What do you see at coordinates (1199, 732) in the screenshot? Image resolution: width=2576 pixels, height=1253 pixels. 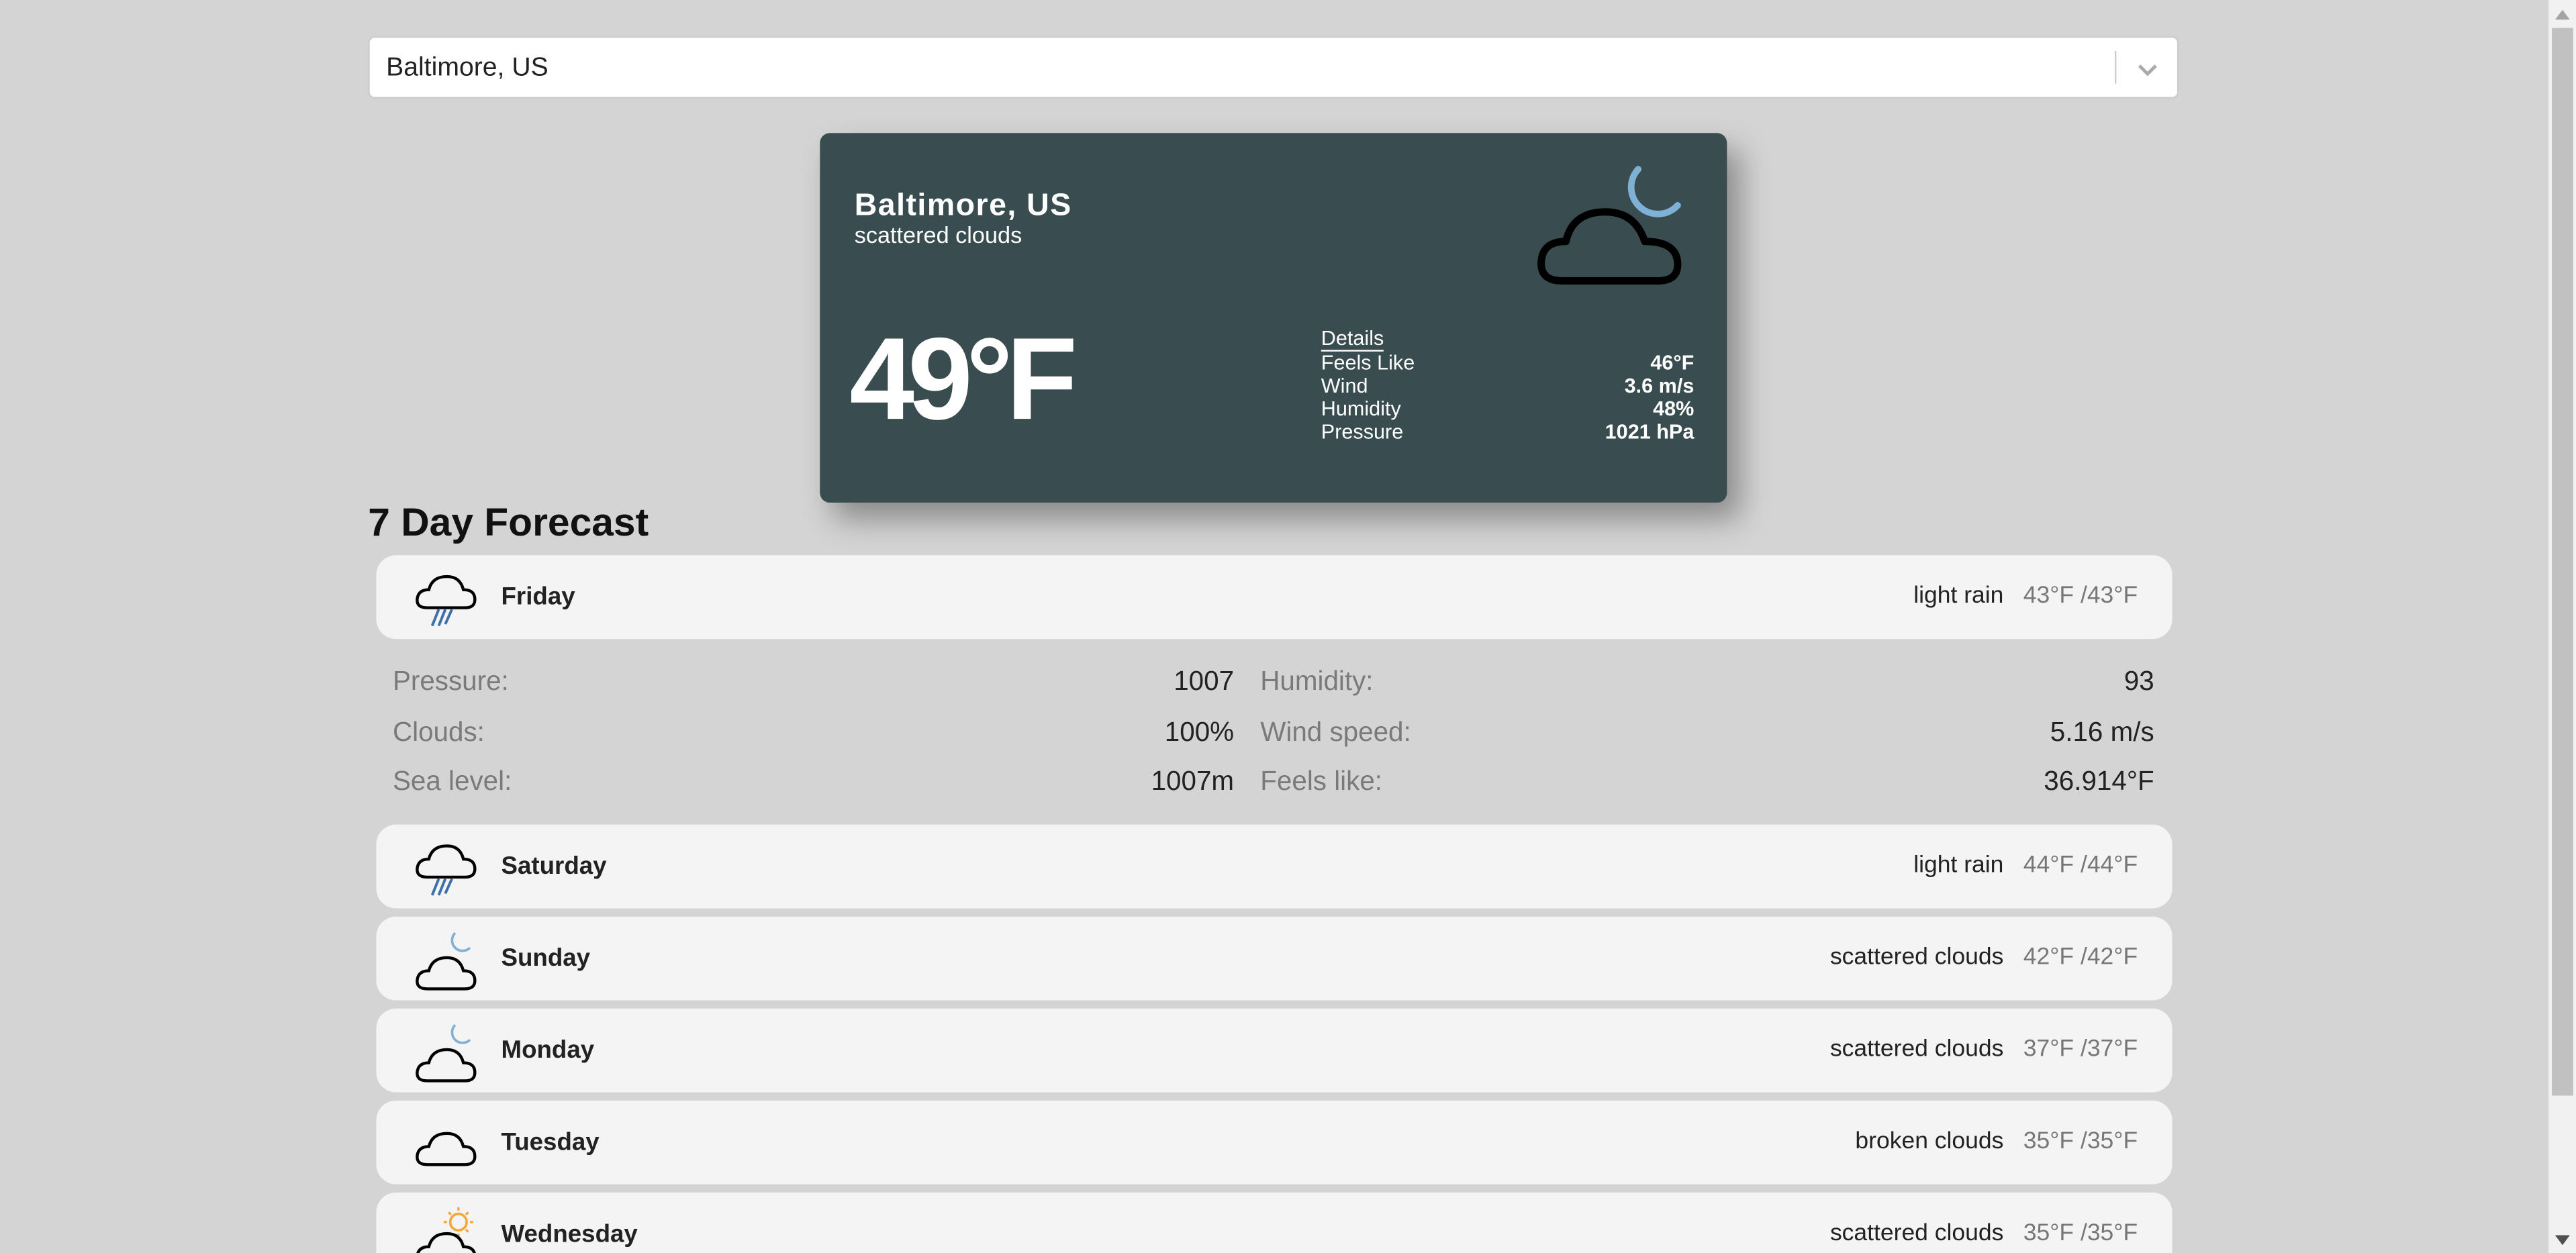 I see `clouds-value: 100%` at bounding box center [1199, 732].